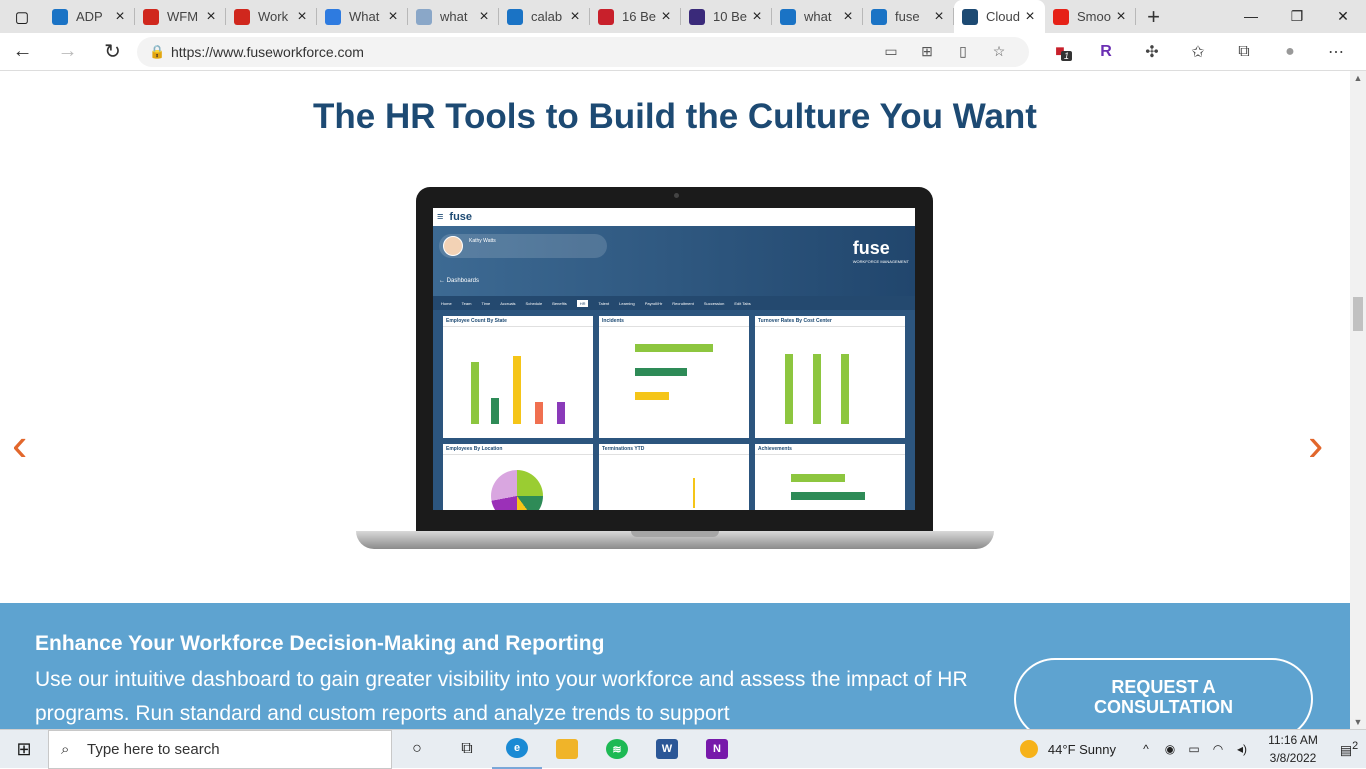 Image resolution: width=1366 pixels, height=769 pixels. Describe the element at coordinates (333, 16) in the screenshot. I see `bolt-icon` at that location.